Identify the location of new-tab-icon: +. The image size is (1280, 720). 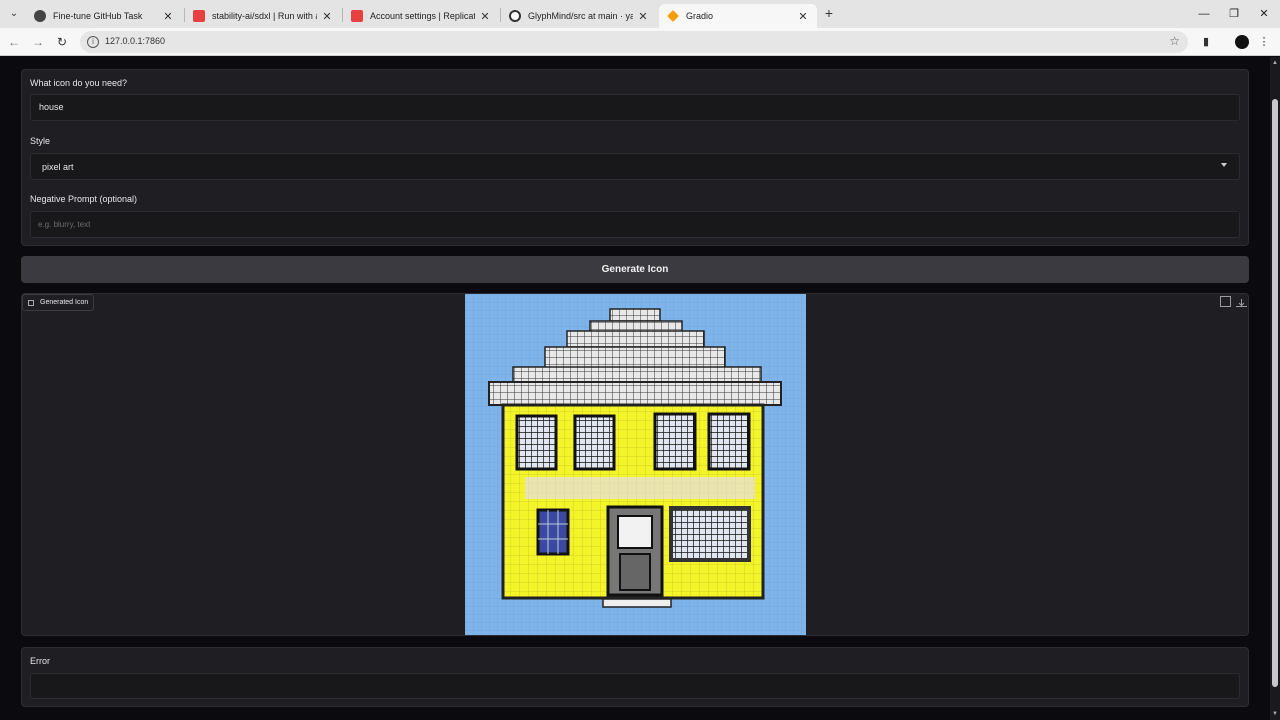
(829, 14).